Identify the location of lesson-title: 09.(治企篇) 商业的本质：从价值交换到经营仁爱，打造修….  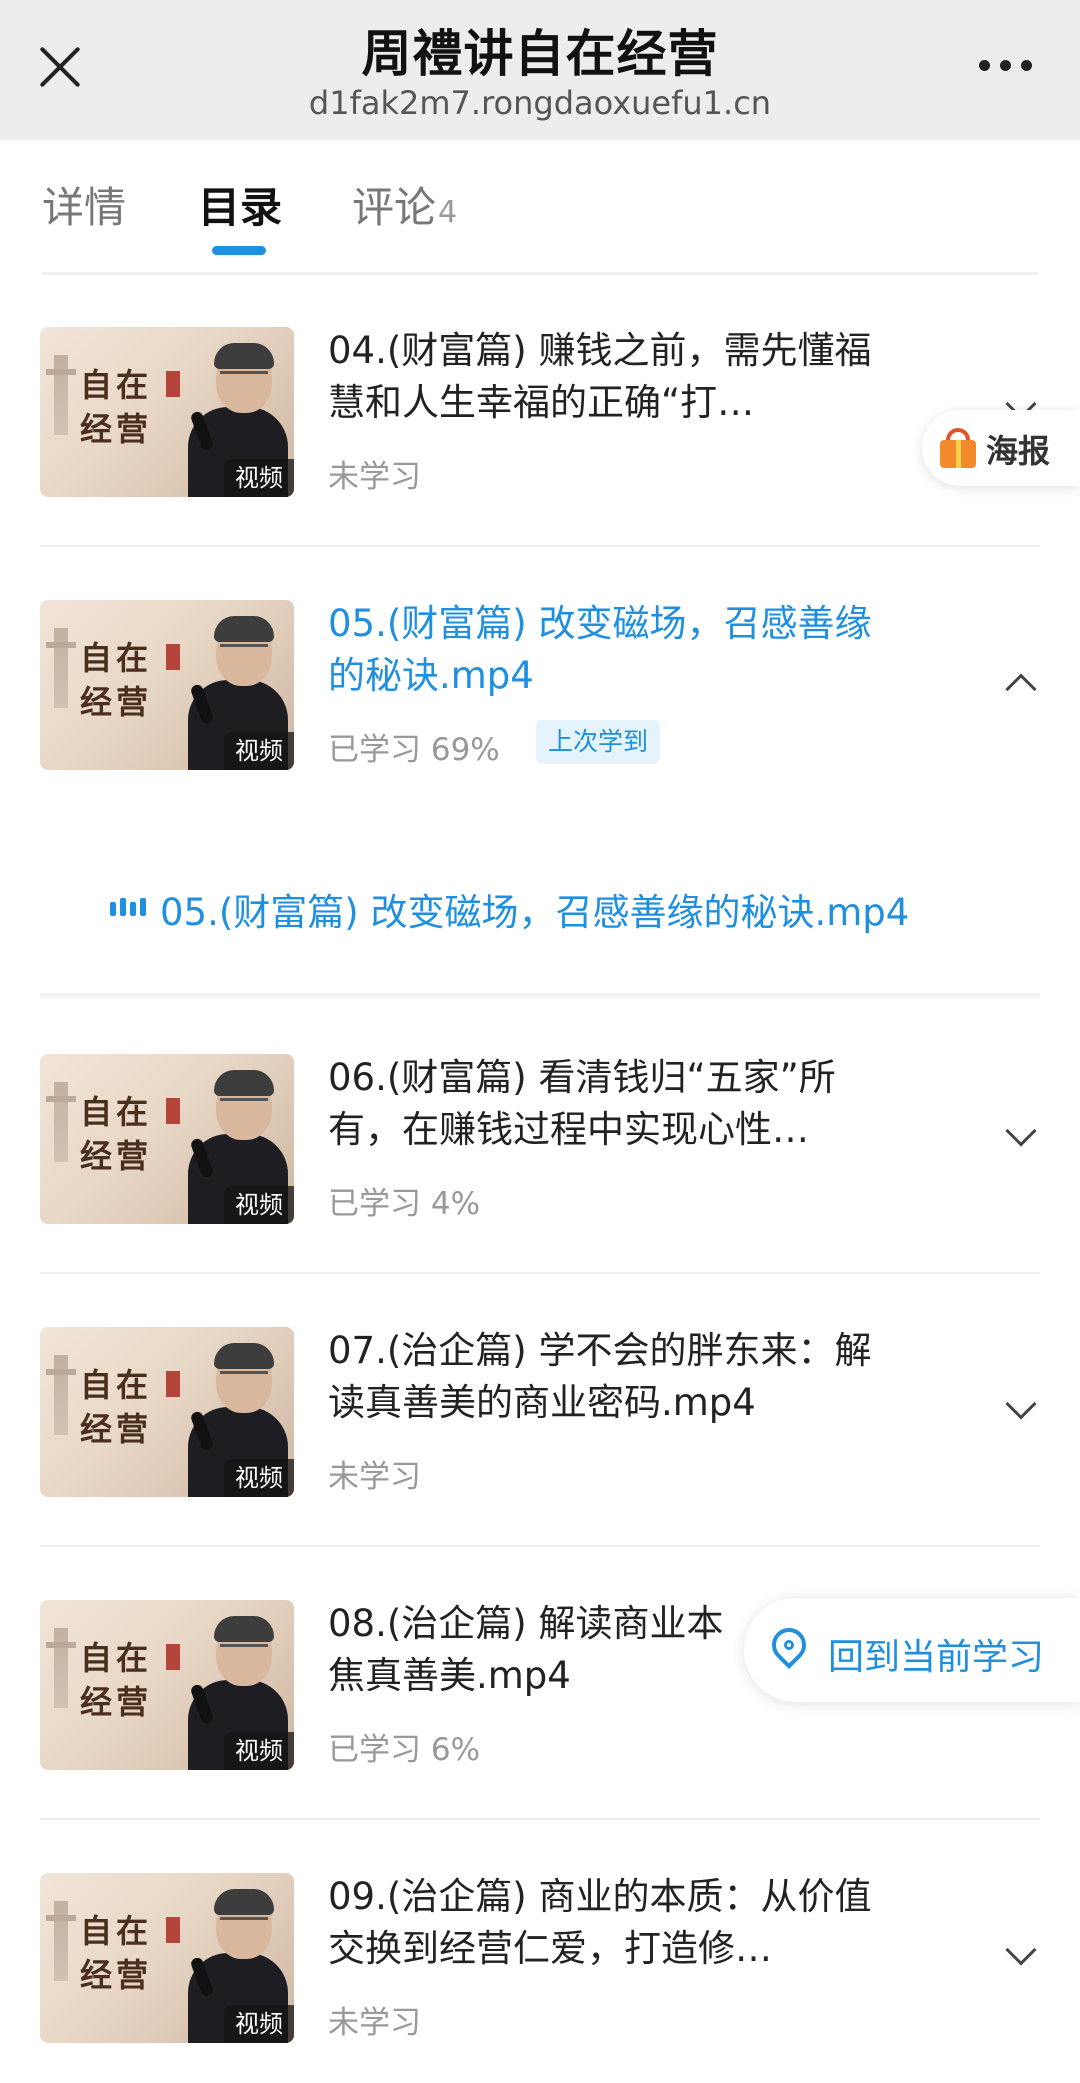
(600, 1922).